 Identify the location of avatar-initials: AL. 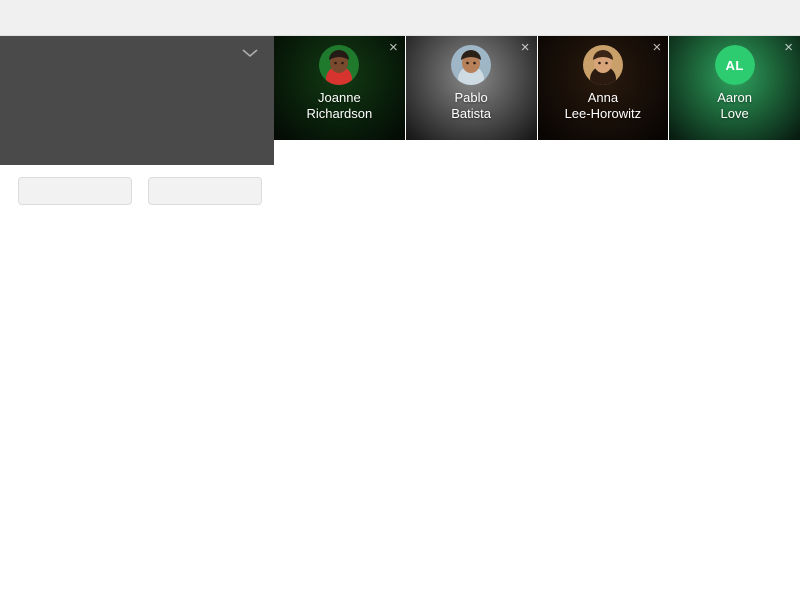
(734, 65).